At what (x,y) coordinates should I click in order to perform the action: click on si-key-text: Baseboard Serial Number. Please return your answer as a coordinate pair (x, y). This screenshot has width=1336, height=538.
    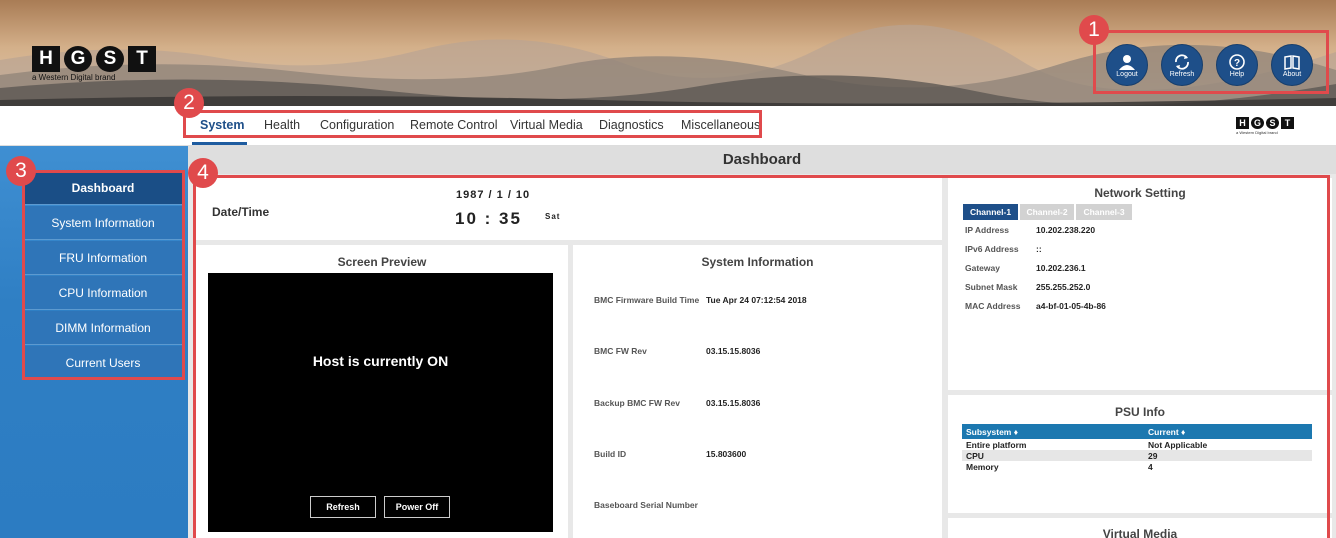
    Looking at the image, I should click on (646, 505).